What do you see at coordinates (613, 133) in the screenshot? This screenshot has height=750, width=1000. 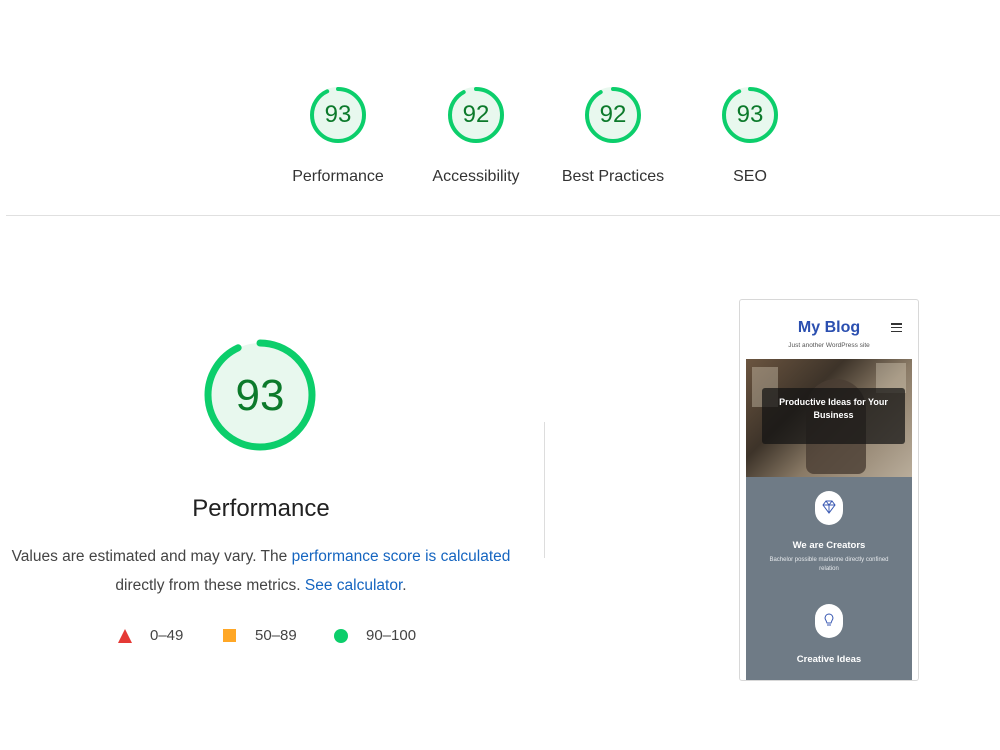 I see `gauge-best-practices: 92 Best Practices` at bounding box center [613, 133].